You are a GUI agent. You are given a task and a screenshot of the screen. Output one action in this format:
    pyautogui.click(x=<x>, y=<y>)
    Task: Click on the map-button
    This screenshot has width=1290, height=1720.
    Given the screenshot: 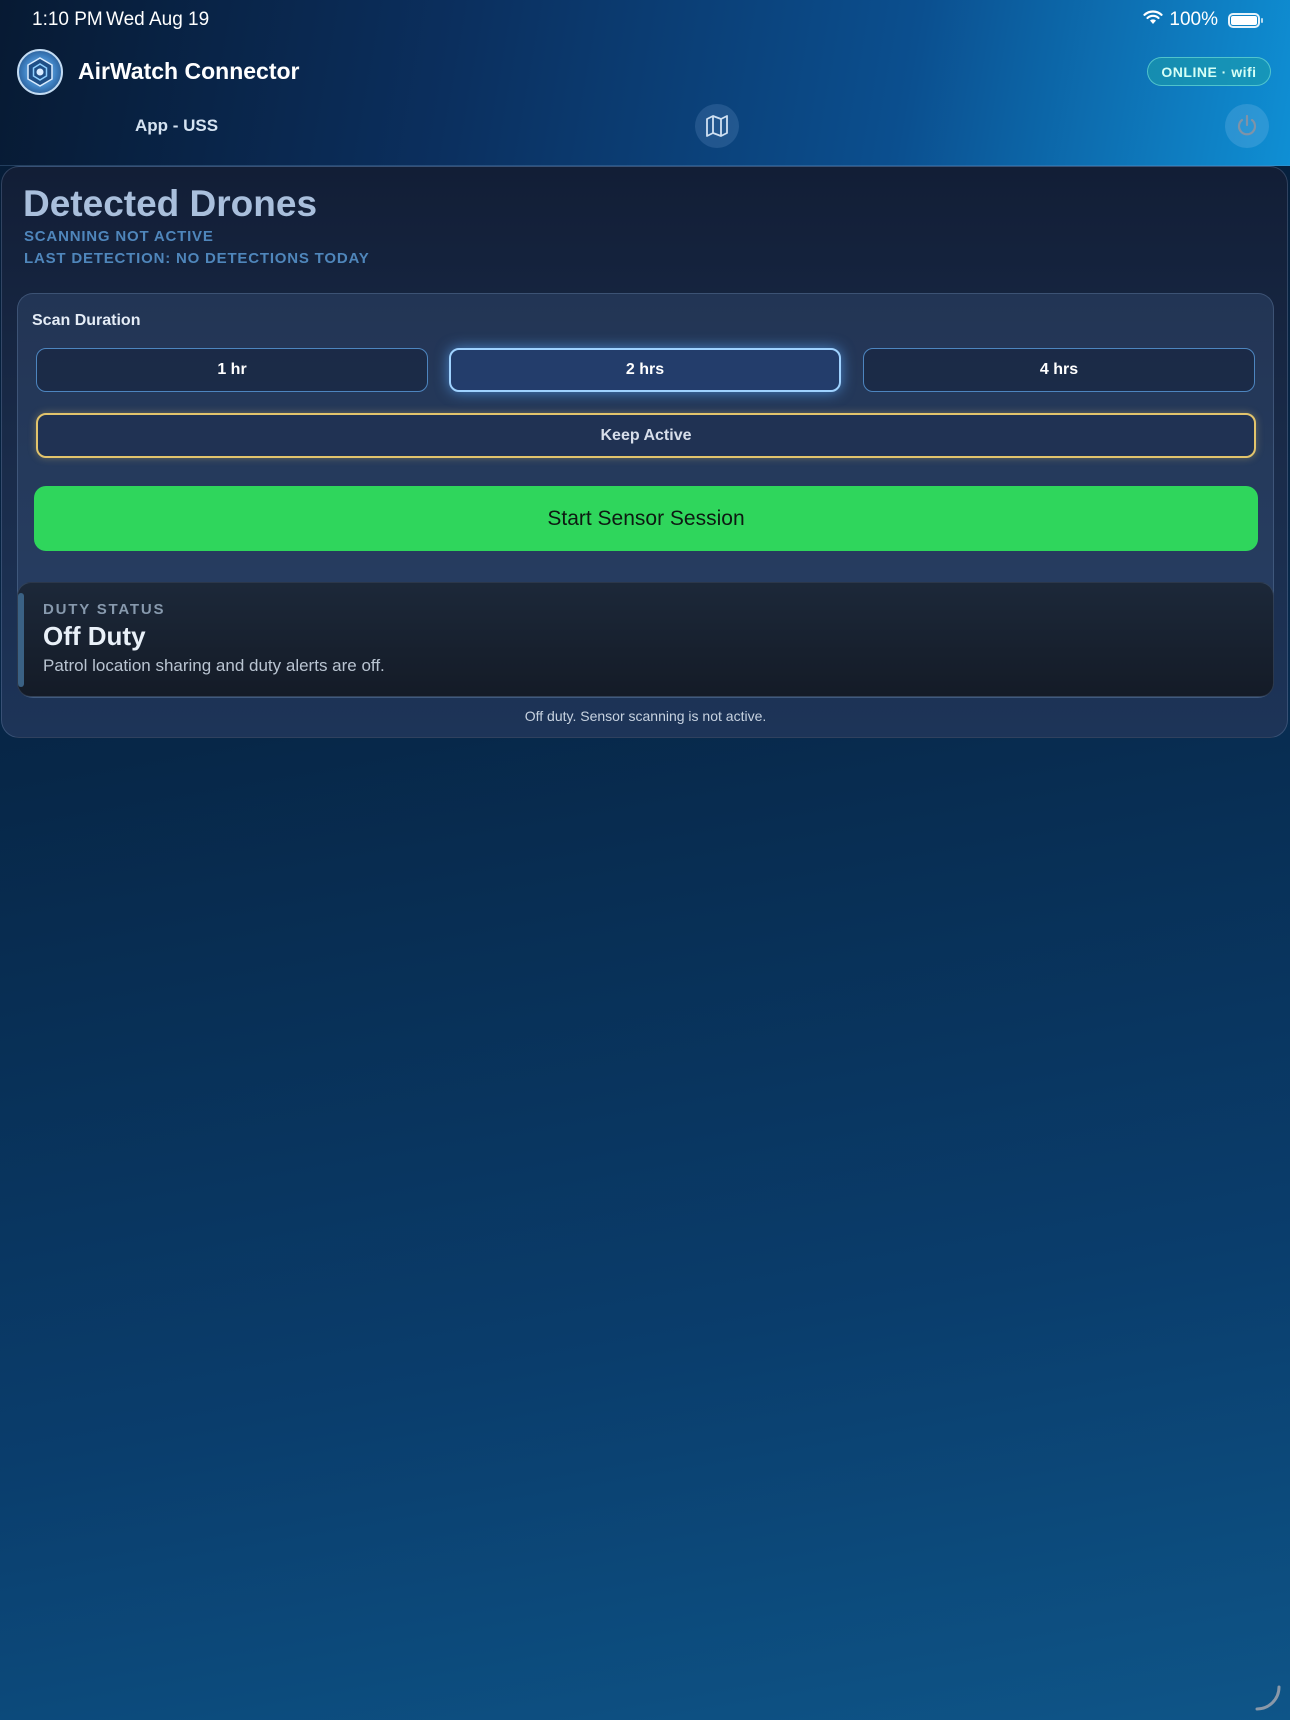 What is the action you would take?
    pyautogui.click(x=717, y=126)
    